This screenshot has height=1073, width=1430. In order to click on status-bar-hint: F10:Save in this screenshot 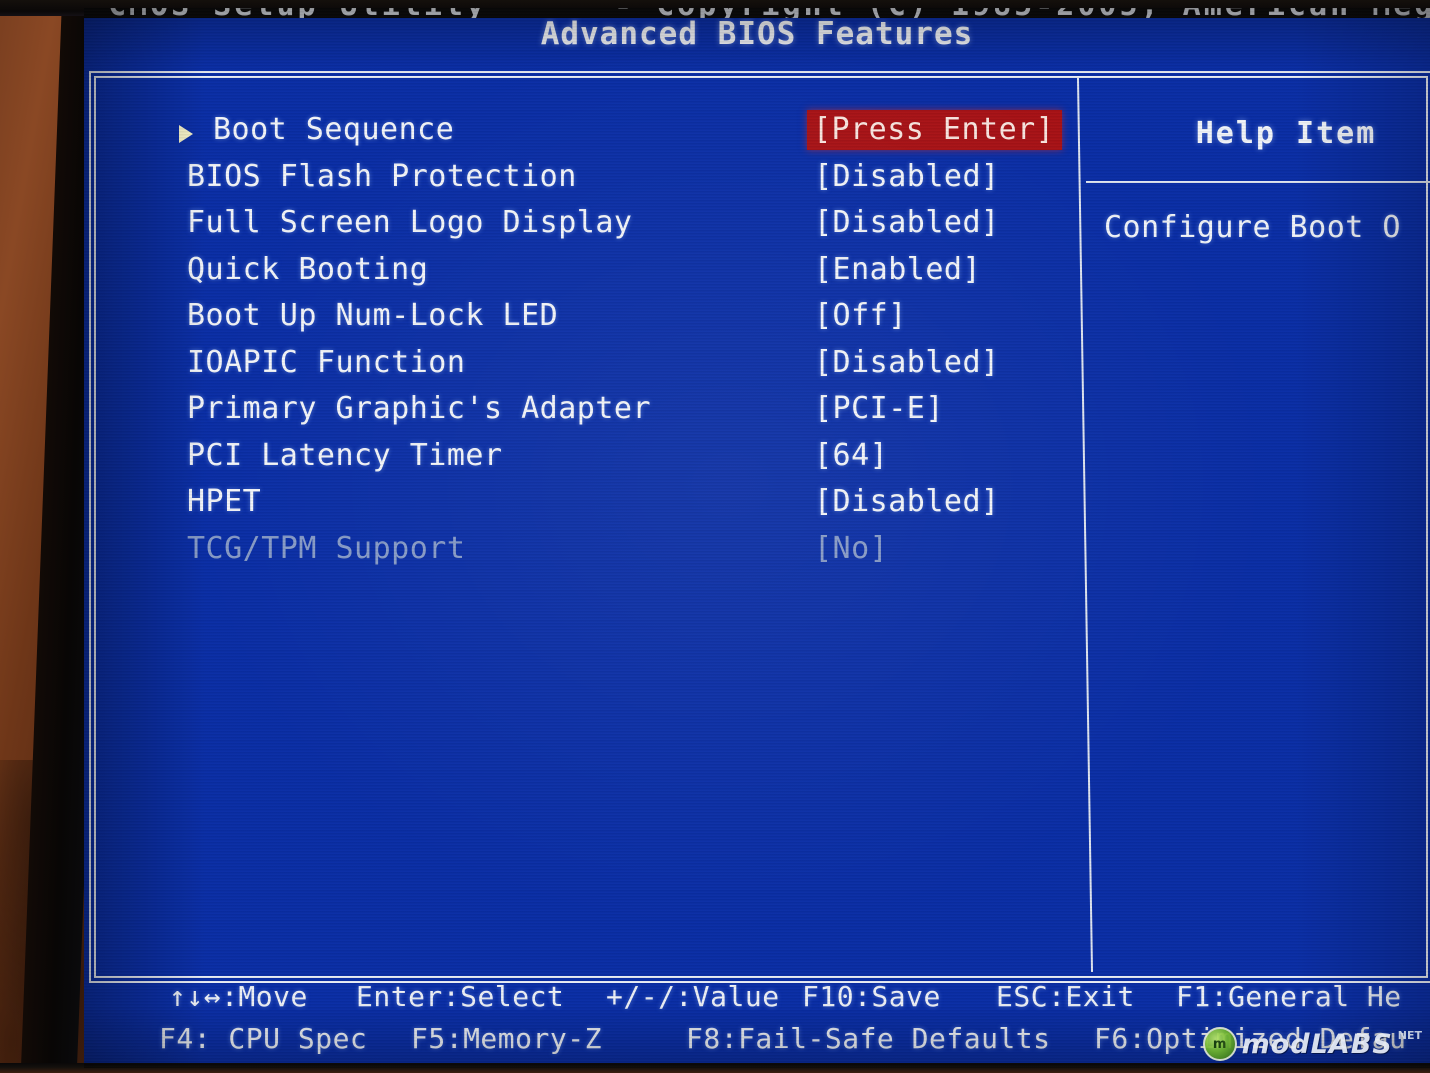, I will do `click(871, 996)`.